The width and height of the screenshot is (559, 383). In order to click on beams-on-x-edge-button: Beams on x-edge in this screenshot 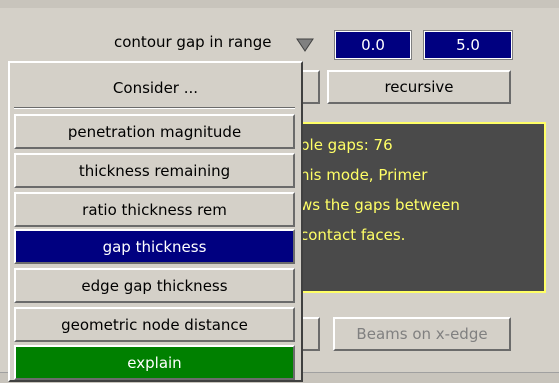, I will do `click(422, 334)`.